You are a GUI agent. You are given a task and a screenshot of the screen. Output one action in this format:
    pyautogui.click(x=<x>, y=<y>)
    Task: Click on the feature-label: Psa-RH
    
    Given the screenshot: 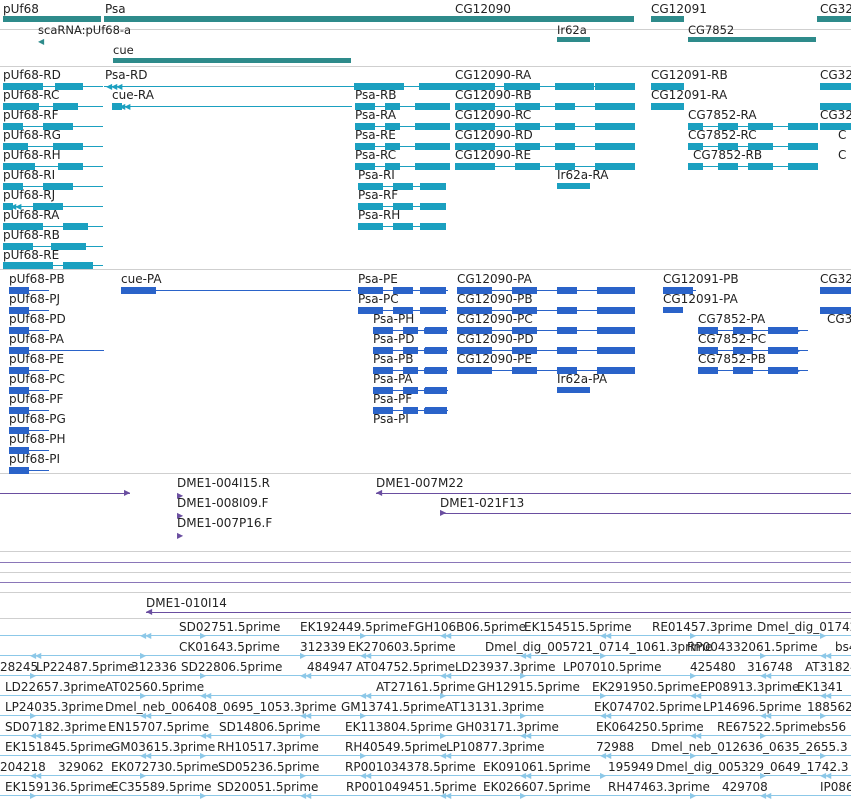 What is the action you would take?
    pyautogui.click(x=379, y=215)
    